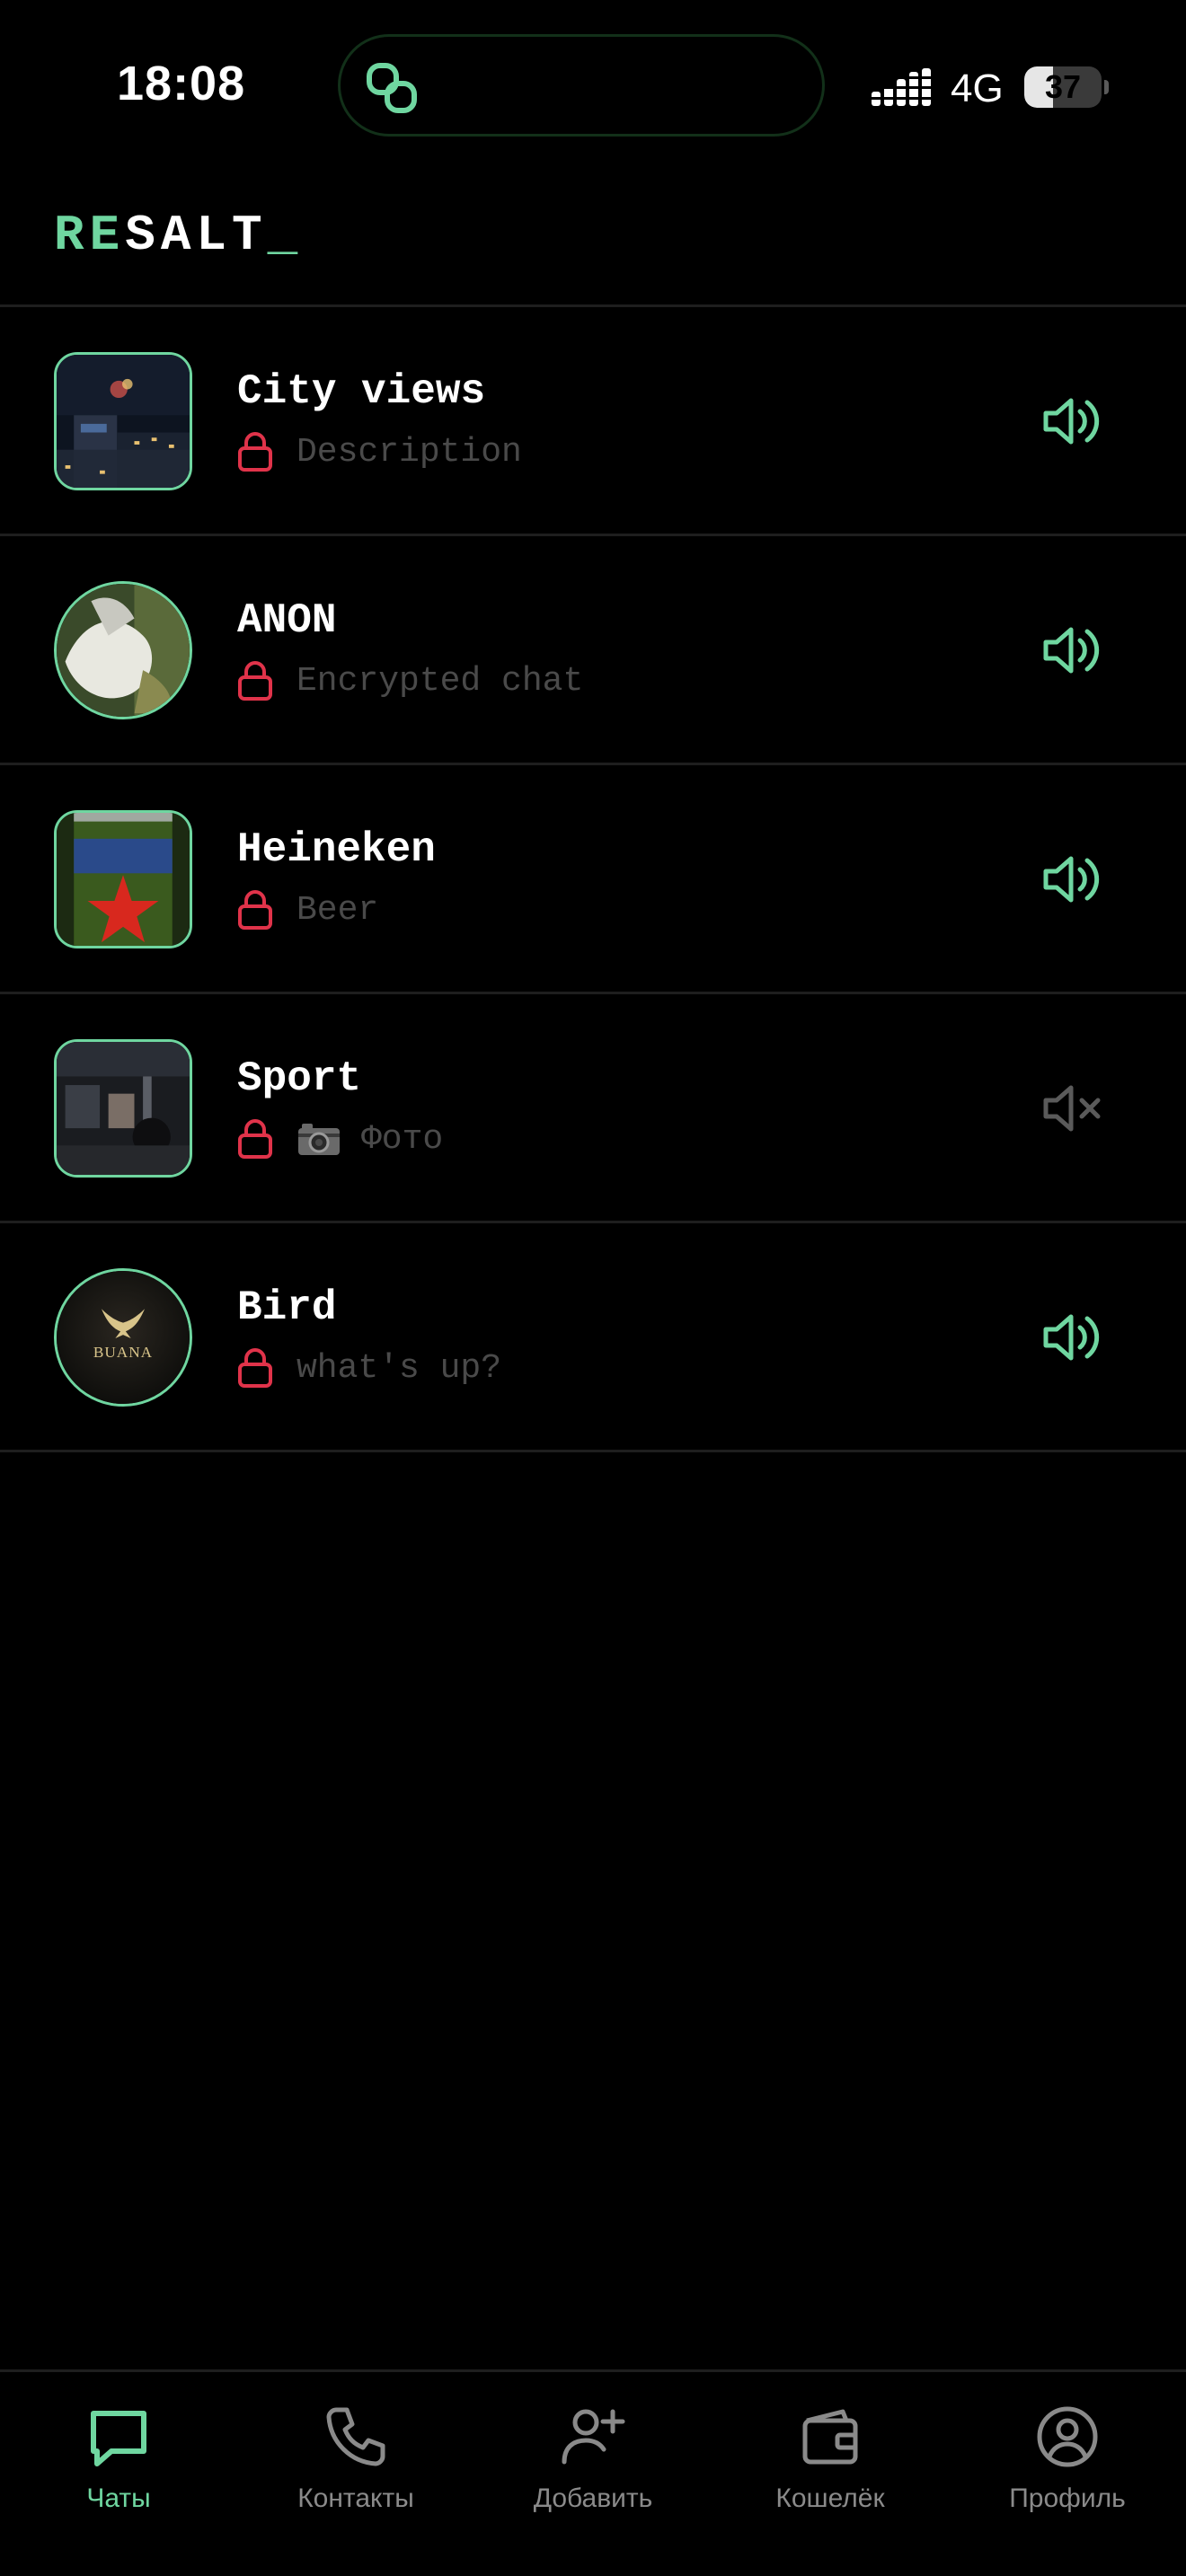  I want to click on logo-cursor: _, so click(285, 235).